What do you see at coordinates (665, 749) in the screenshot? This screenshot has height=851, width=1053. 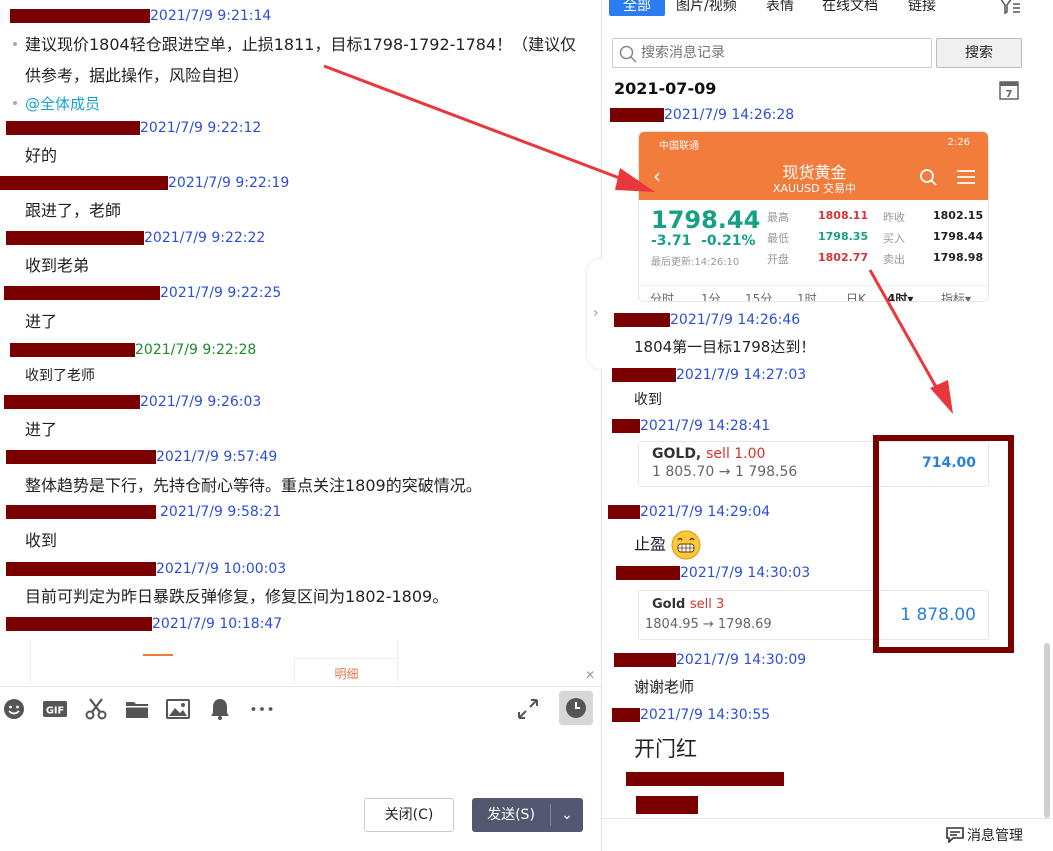 I see `message-text: 开门红` at bounding box center [665, 749].